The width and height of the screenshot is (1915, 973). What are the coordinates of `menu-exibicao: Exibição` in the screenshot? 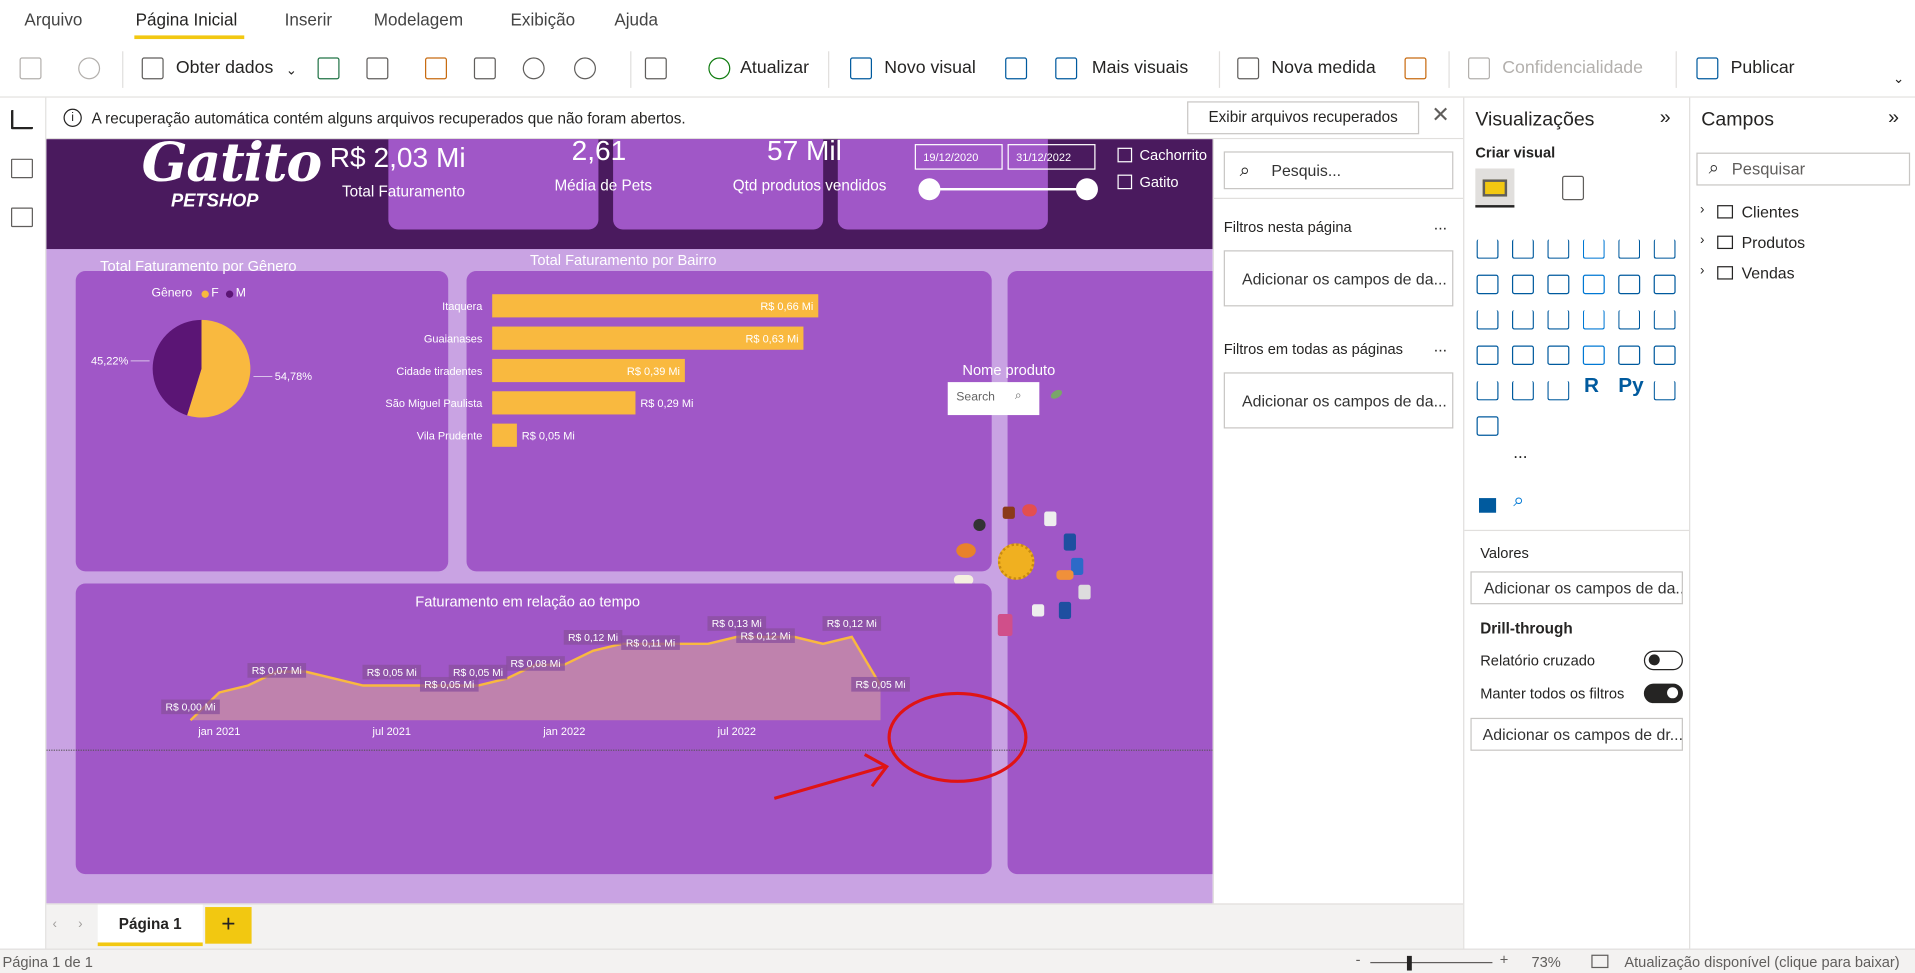 It's located at (543, 20).